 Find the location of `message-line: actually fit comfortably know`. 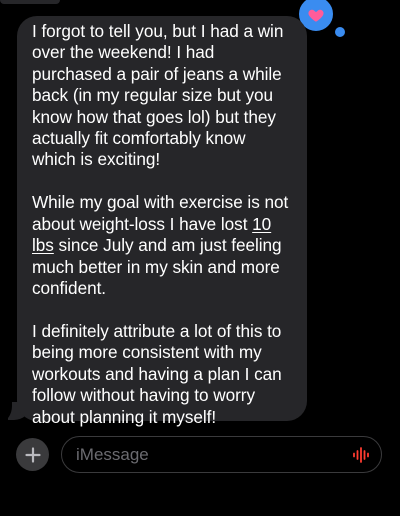

message-line: actually fit comfortably know is located at coordinates (139, 138).